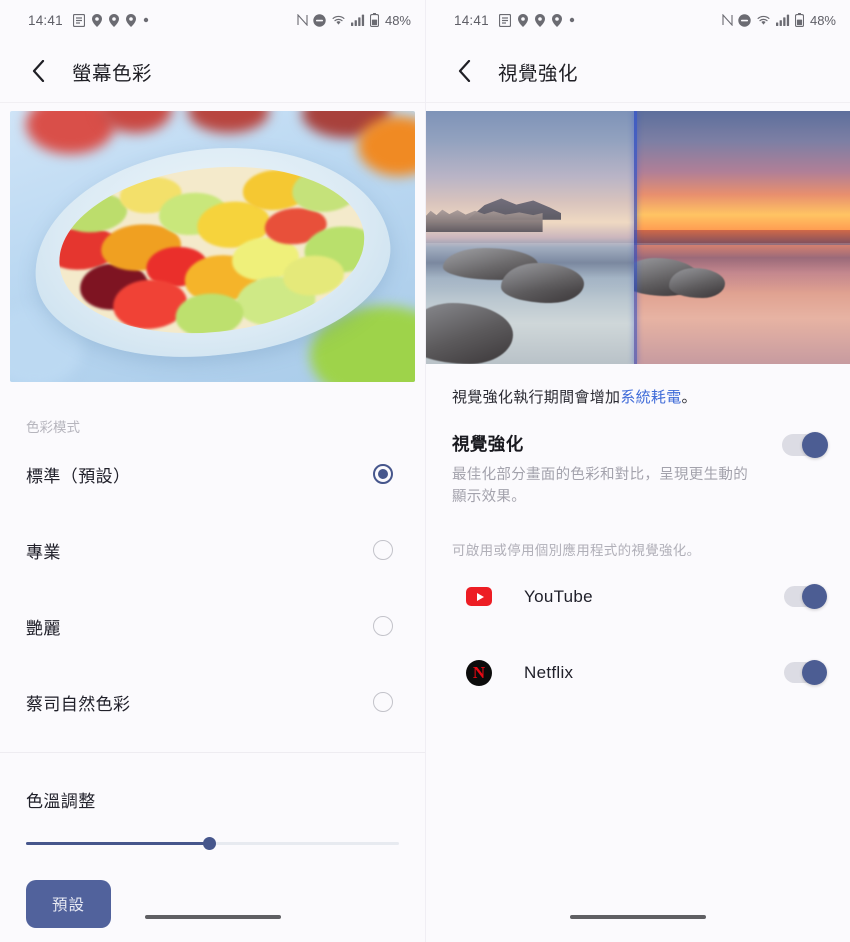 The image size is (850, 942). I want to click on option-label: 標準（預設）, so click(78, 476).